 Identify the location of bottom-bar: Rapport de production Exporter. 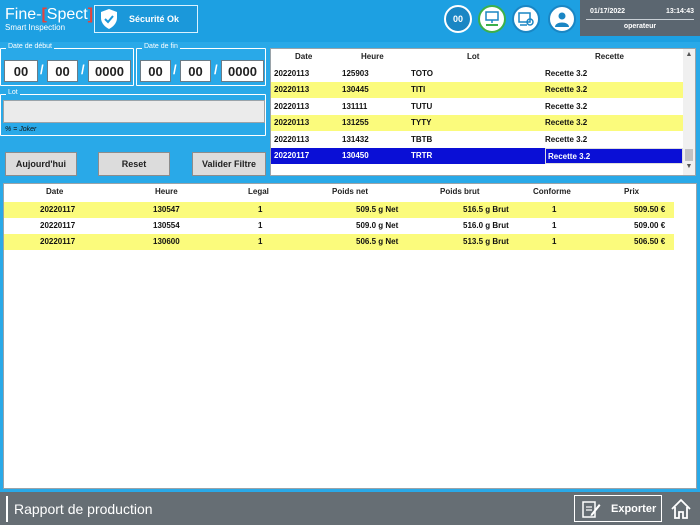
(350, 508).